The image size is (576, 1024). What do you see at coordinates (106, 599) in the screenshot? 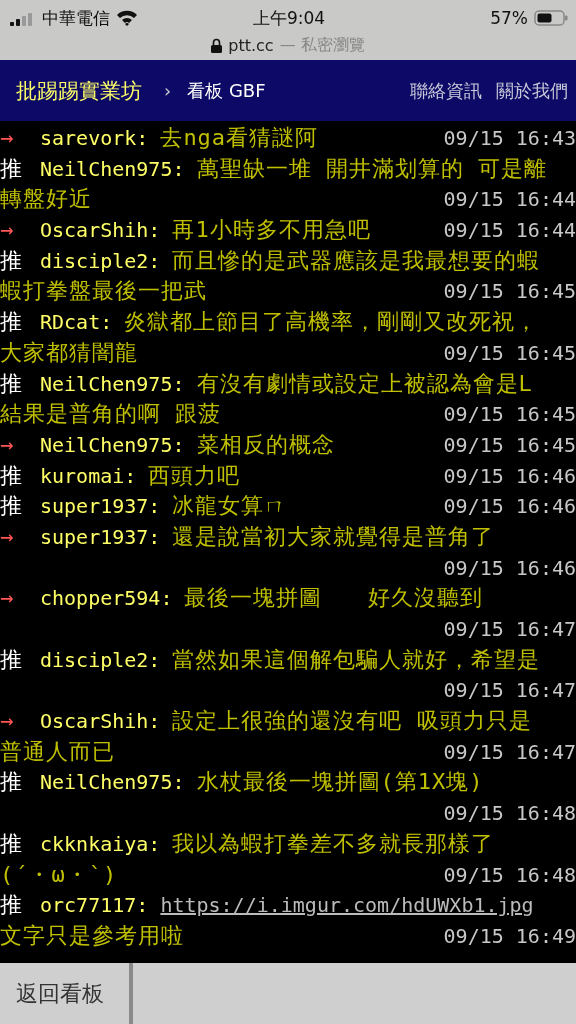
I see `comment-user: chopper594:` at bounding box center [106, 599].